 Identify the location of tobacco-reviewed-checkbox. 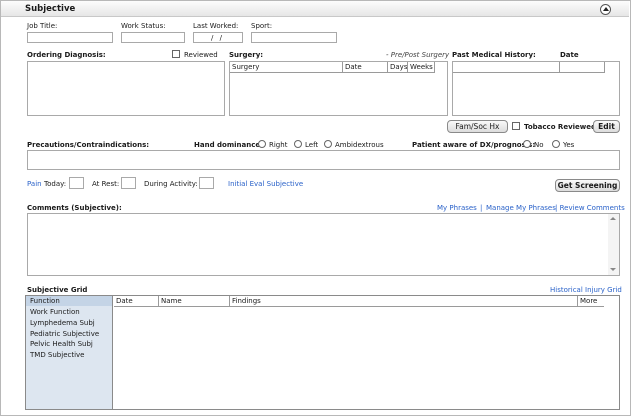
(516, 126).